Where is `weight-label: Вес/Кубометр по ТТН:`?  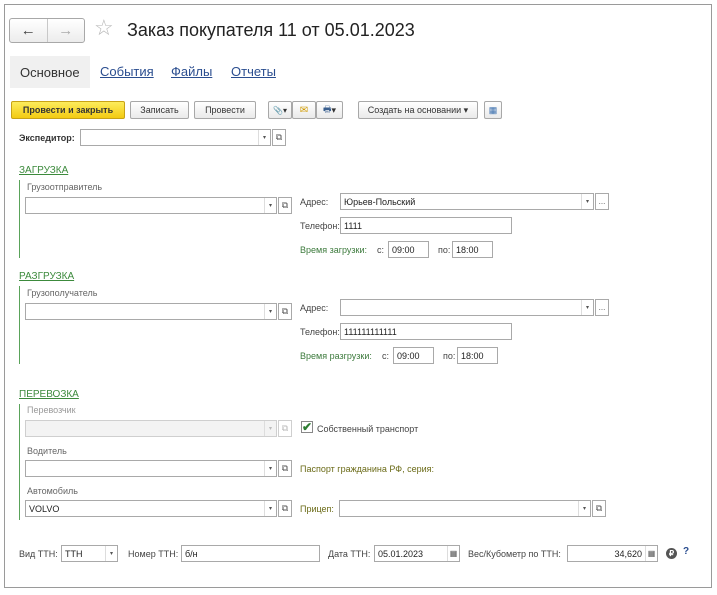 weight-label: Вес/Кубометр по ТТН: is located at coordinates (514, 554).